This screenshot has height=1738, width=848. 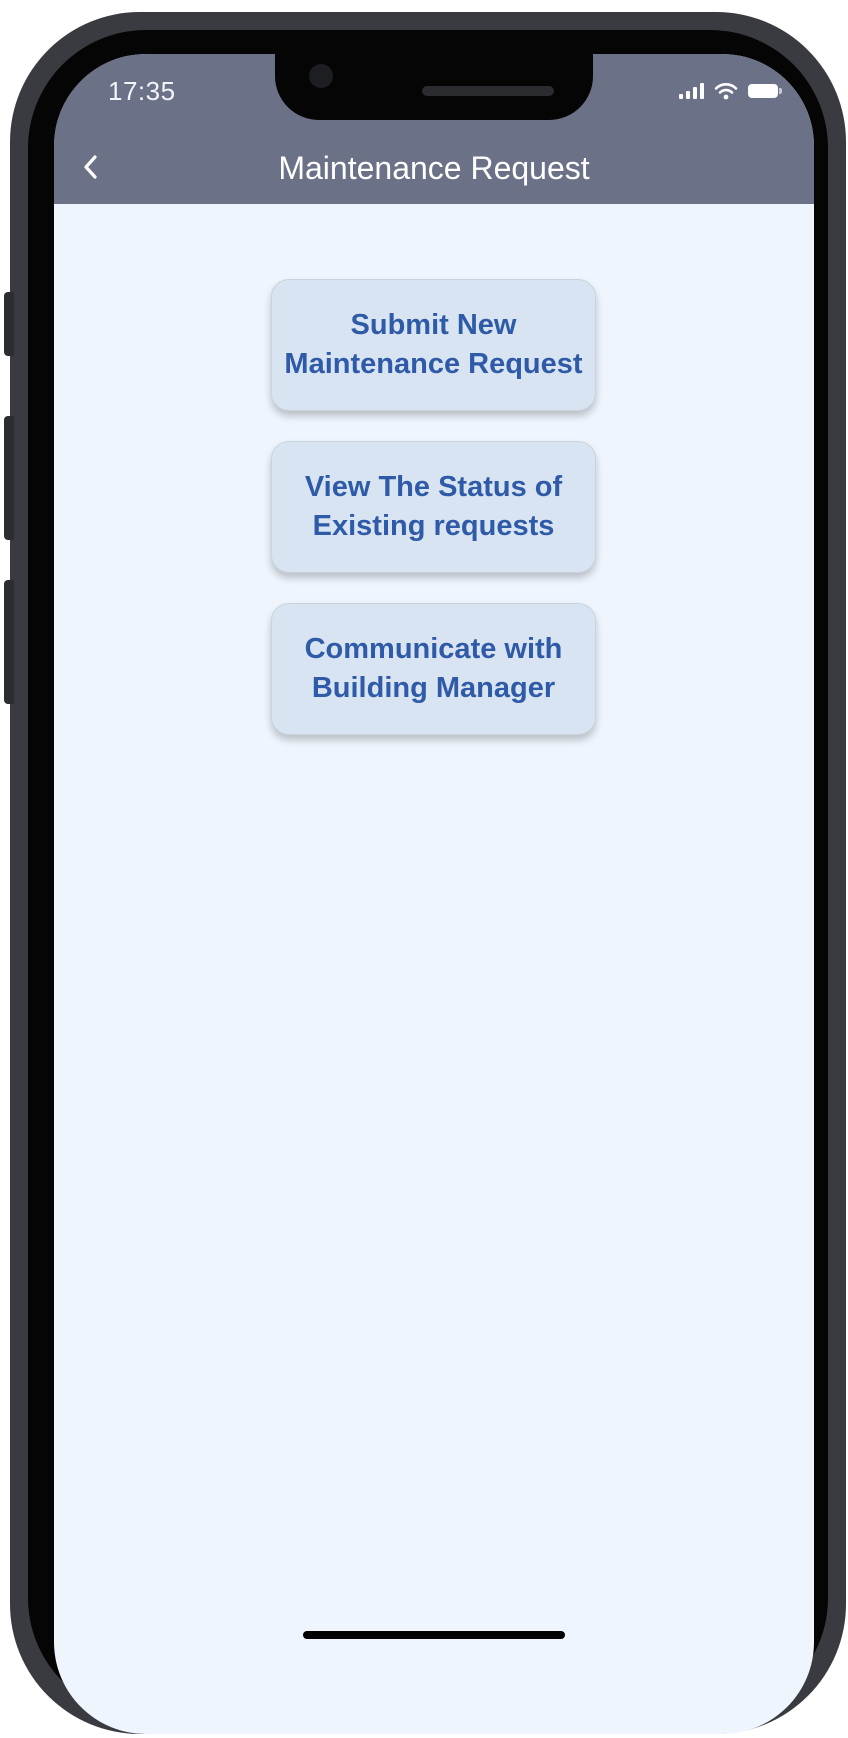 I want to click on status-icons, so click(x=730, y=91).